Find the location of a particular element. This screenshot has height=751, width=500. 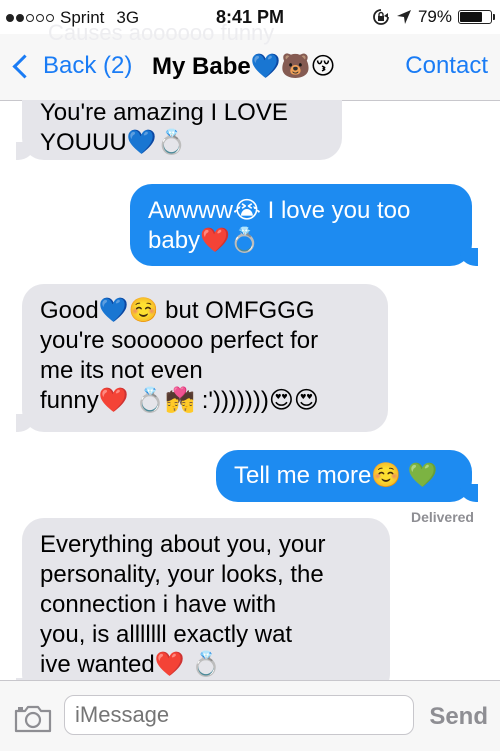

rotation-lock-icon is located at coordinates (381, 17).